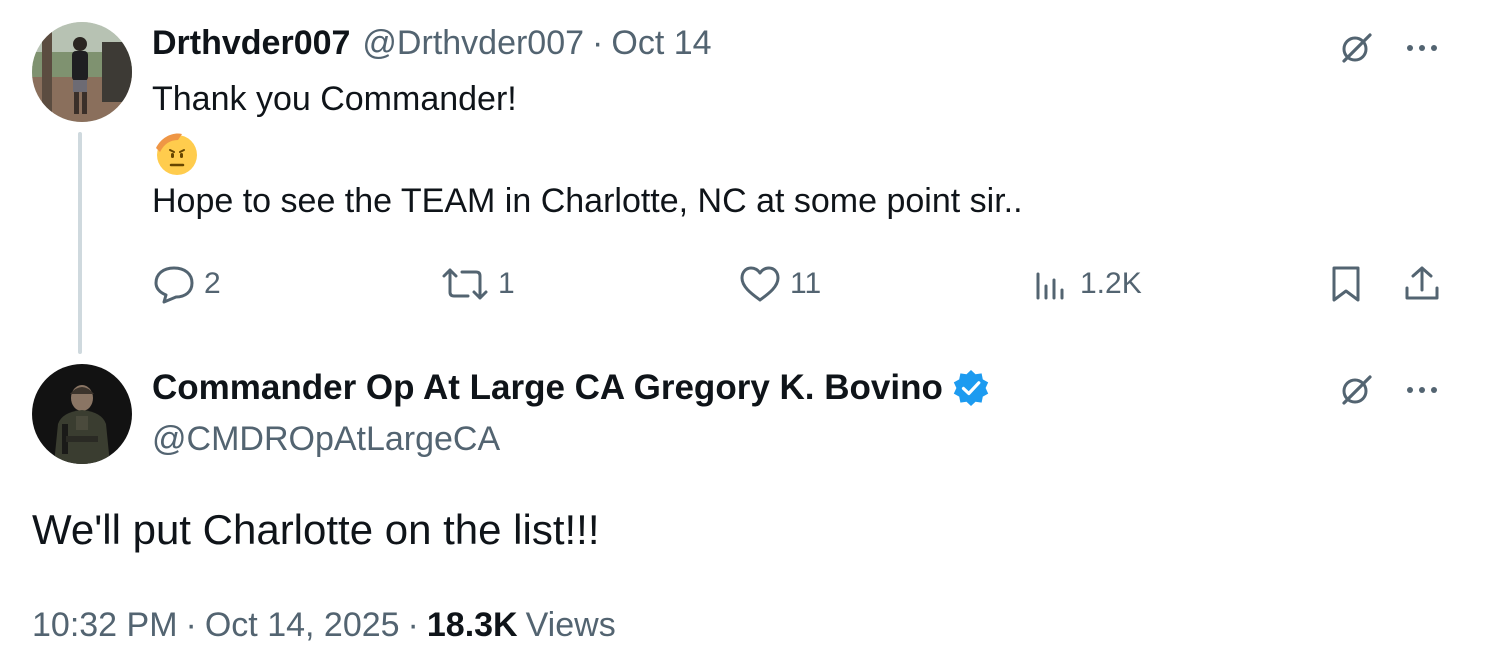 This screenshot has width=1486, height=672. I want to click on reply-count: 2, so click(212, 283).